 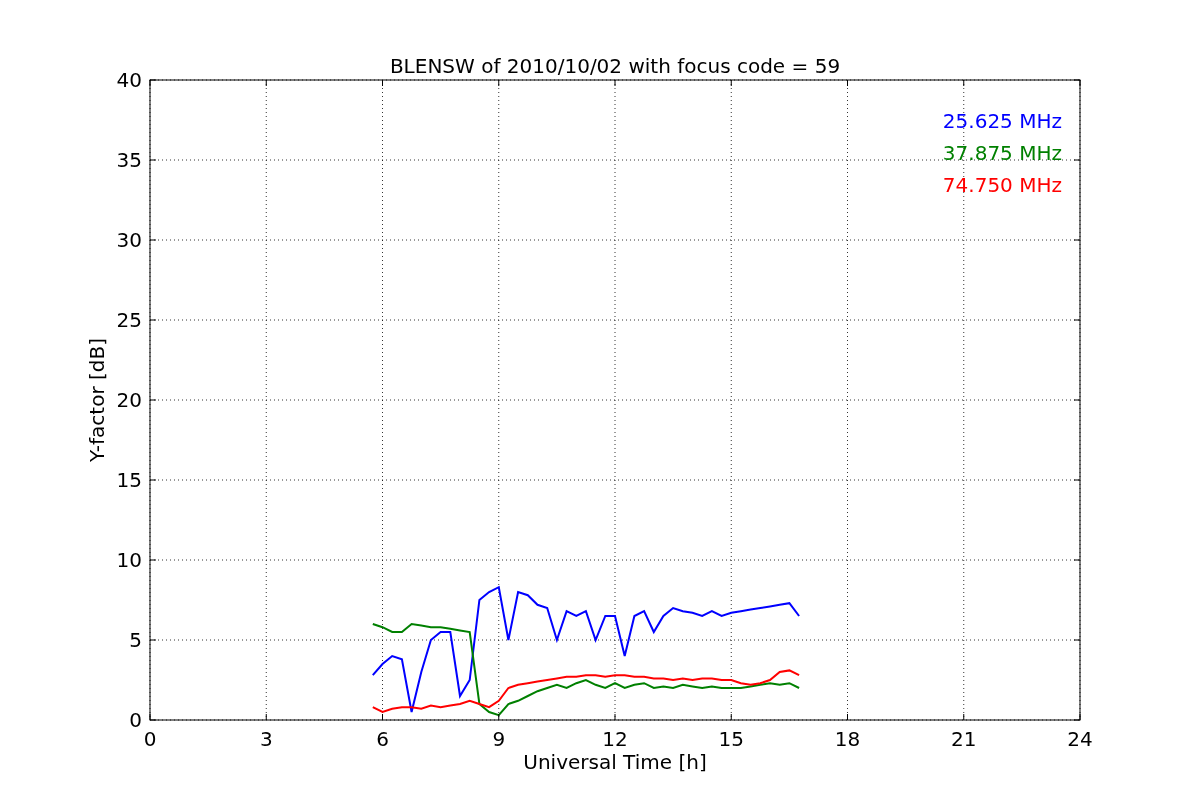 I want to click on legend-label: 74.750 MHz, so click(x=1002, y=185).